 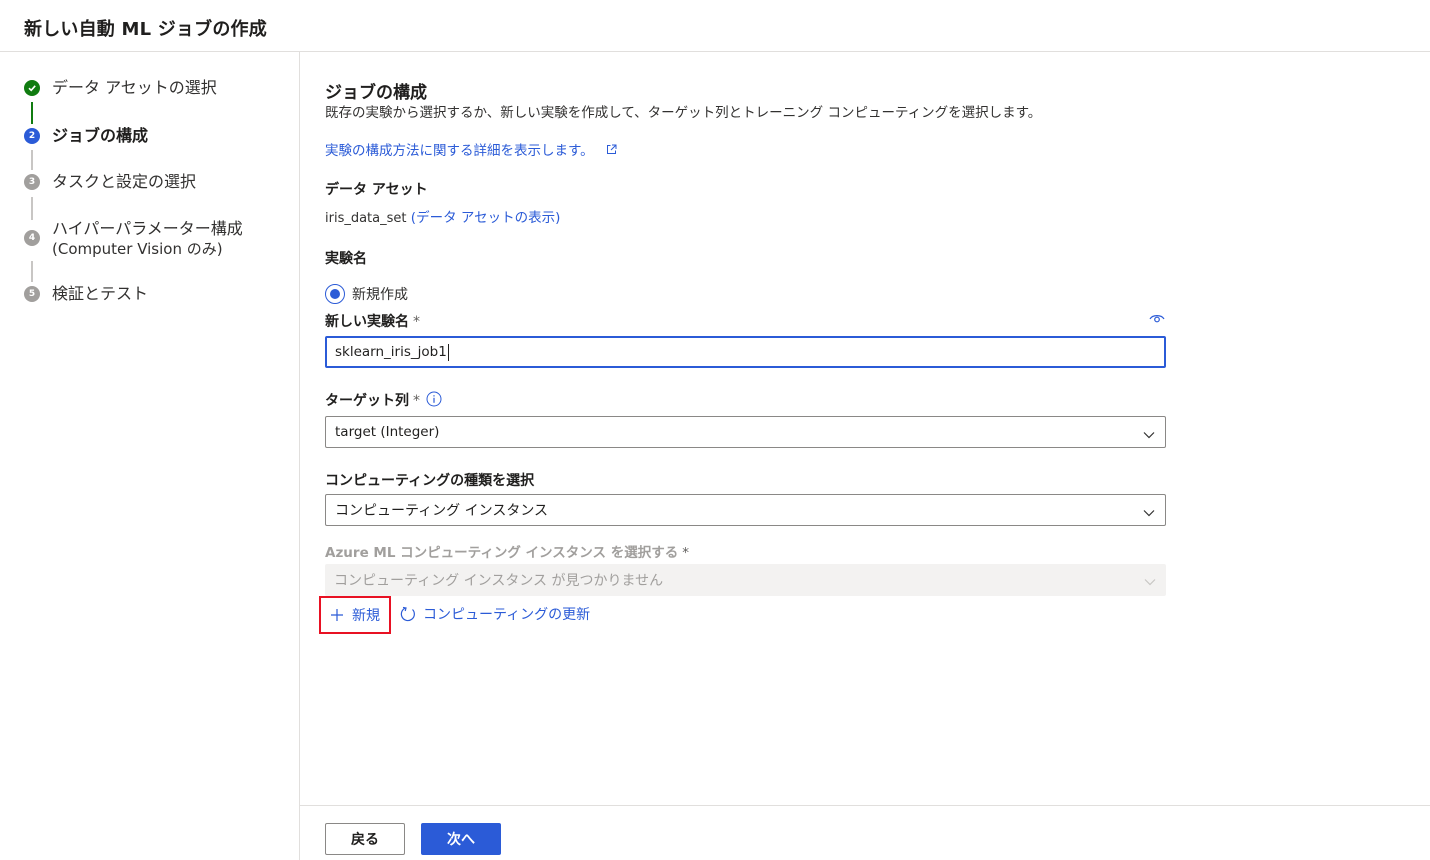 I want to click on dropdown-value: target (Integer), so click(x=387, y=432).